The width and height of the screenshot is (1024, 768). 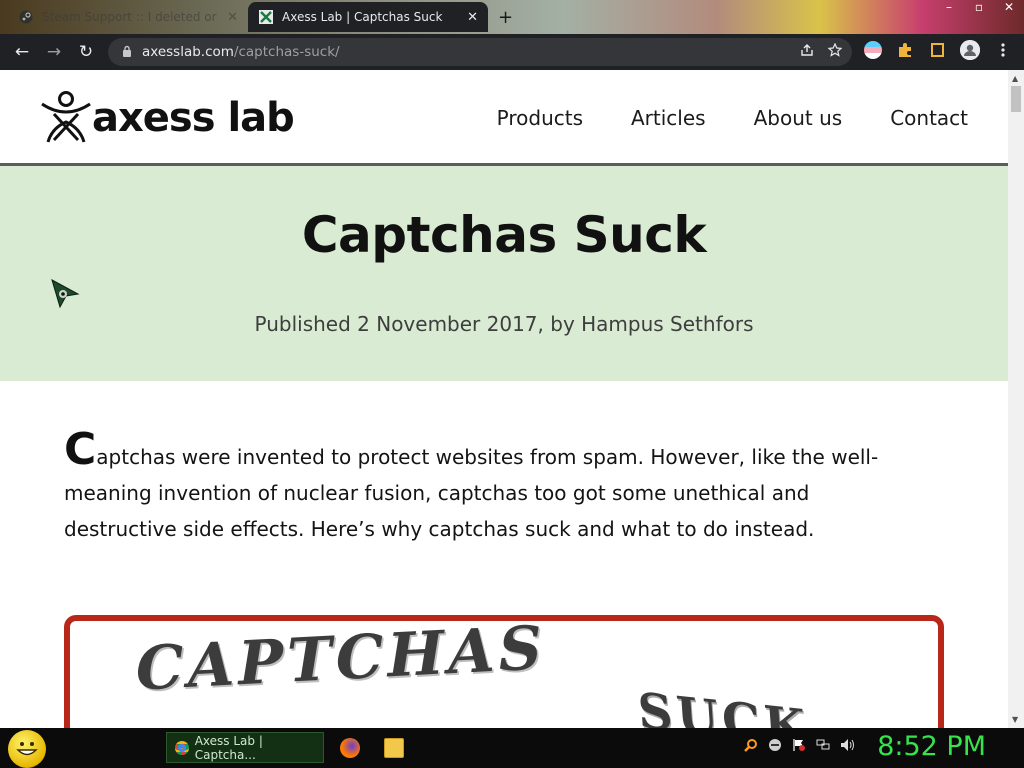 What do you see at coordinates (512, 748) in the screenshot?
I see `taskbar: Axess Lab | Captcha... 8:52 PM` at bounding box center [512, 748].